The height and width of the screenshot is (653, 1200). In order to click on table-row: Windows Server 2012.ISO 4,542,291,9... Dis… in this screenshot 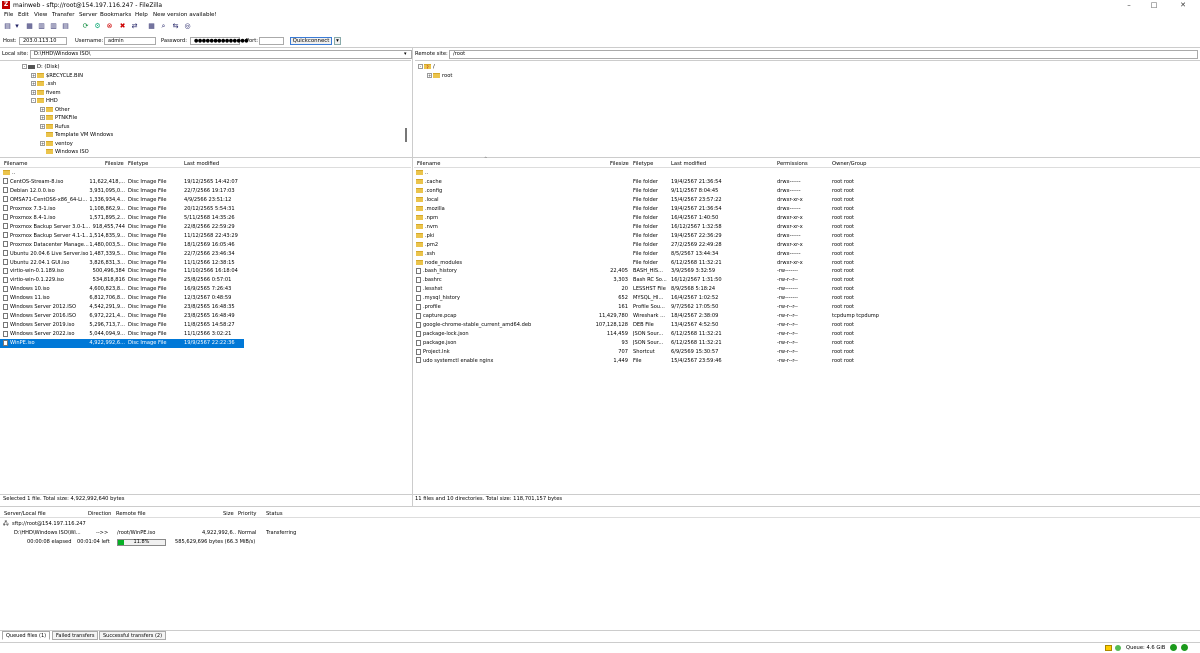, I will do `click(122, 307)`.